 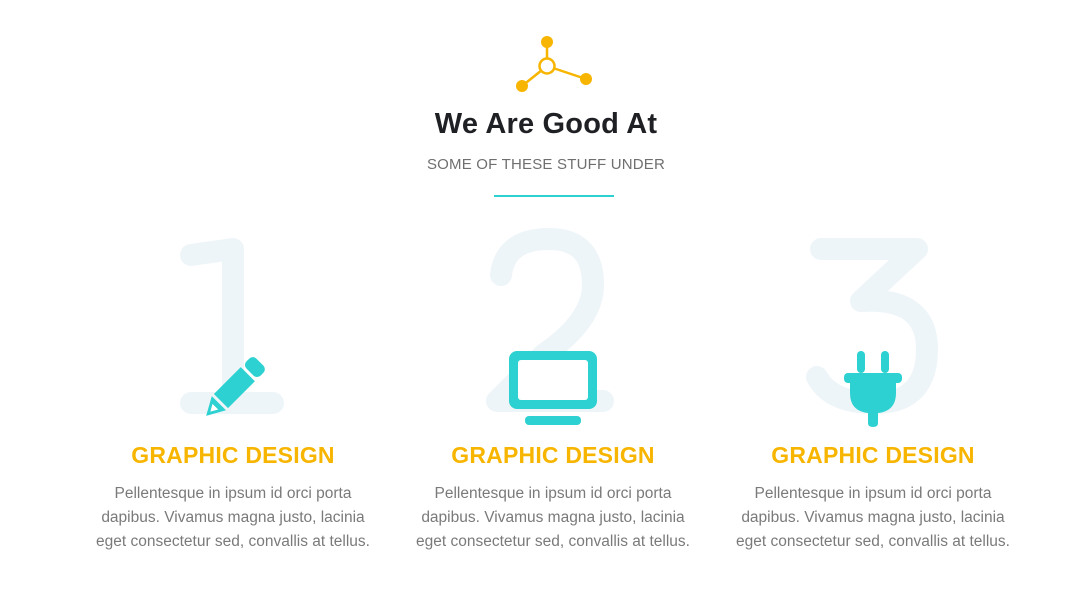 I want to click on section-subtitle: SOME OF THESE STUFF UNDER, so click(x=546, y=164).